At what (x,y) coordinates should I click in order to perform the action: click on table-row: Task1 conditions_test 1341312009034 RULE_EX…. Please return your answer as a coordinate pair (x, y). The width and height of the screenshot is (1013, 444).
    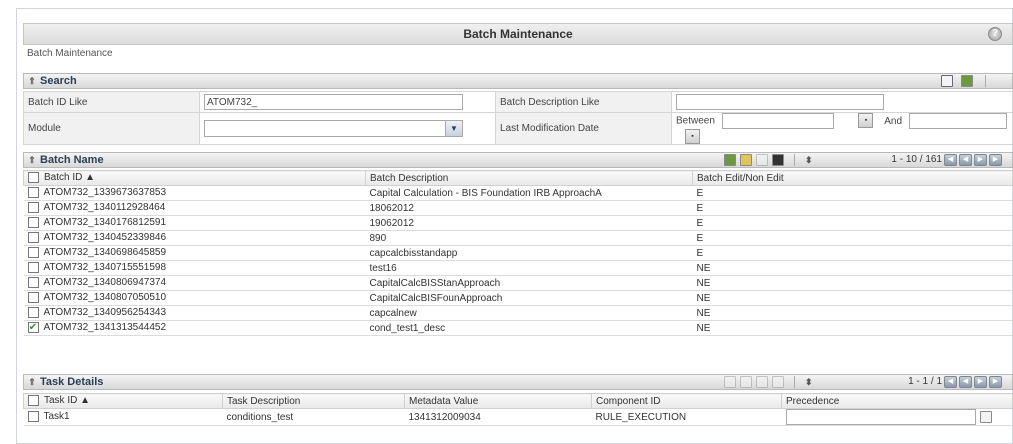
    Looking at the image, I should click on (518, 417).